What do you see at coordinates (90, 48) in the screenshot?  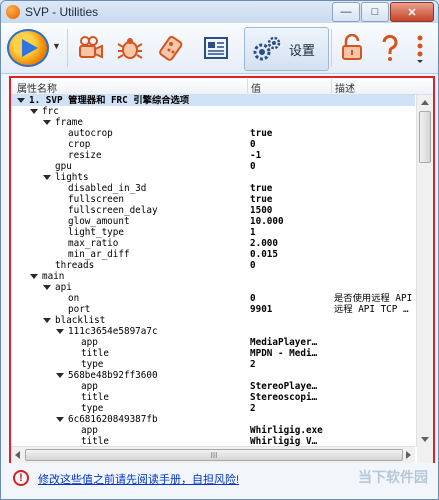 I see `camera-icon` at bounding box center [90, 48].